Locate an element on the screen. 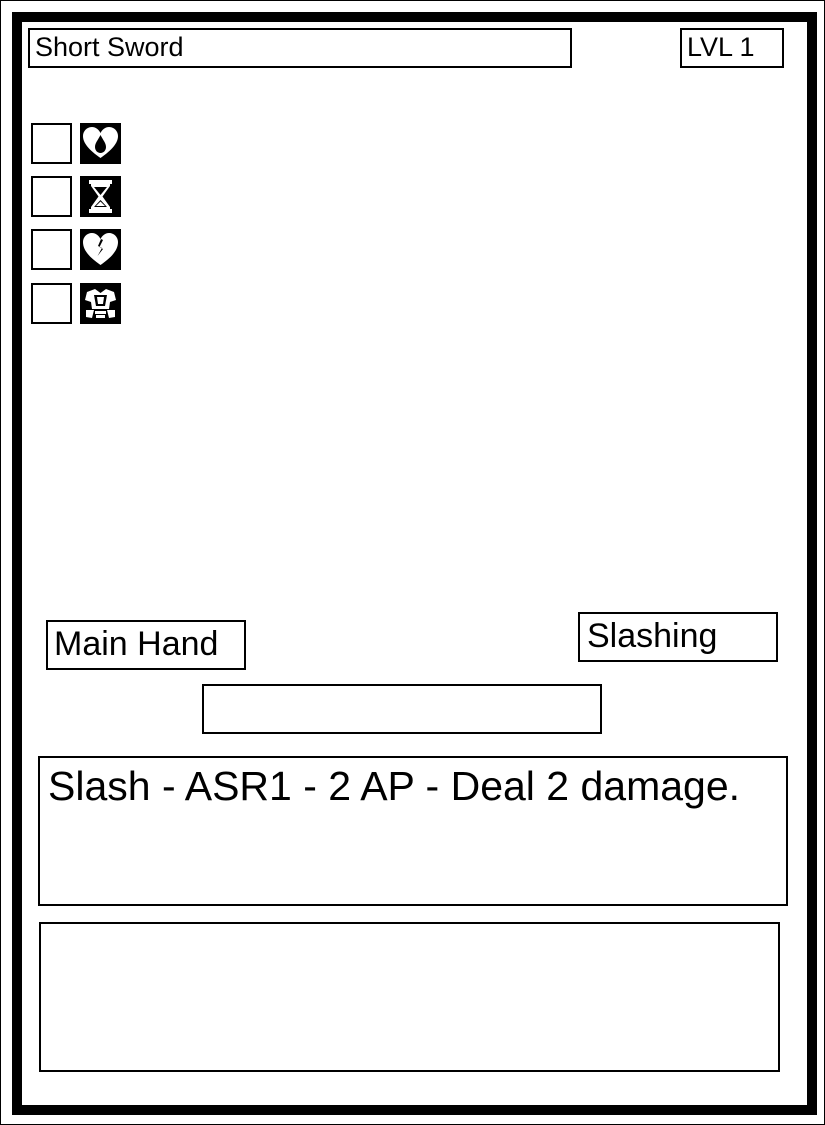  ability-text: Slash - ASR1 - 2 AP - Deal 2 damage. is located at coordinates (413, 831).